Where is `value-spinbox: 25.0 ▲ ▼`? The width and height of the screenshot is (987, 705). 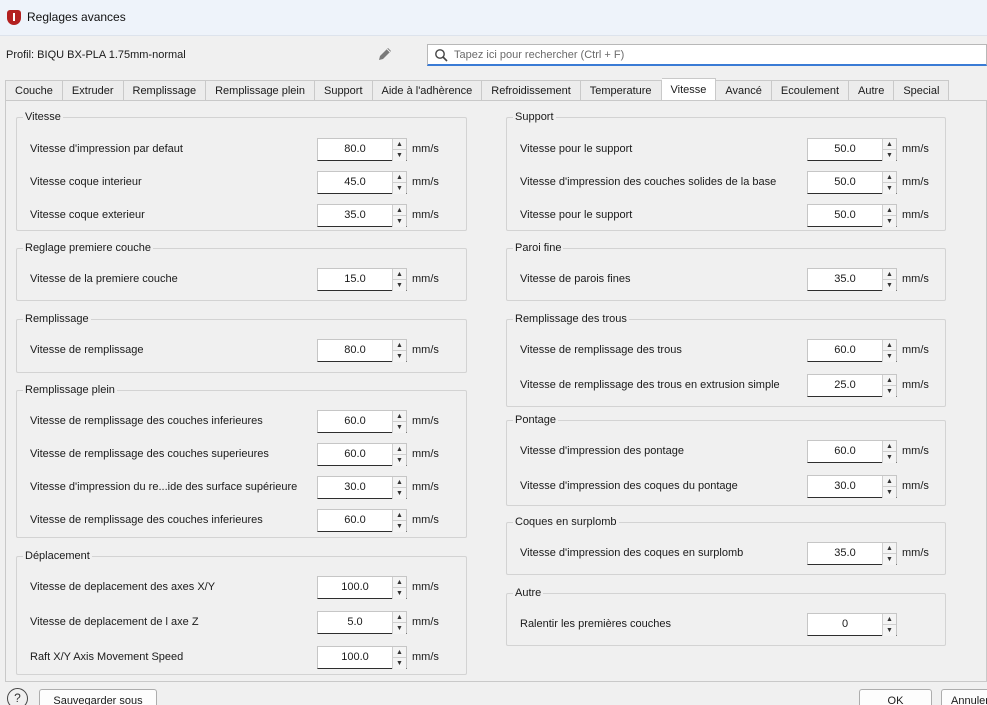
value-spinbox: 25.0 ▲ ▼ is located at coordinates (852, 385).